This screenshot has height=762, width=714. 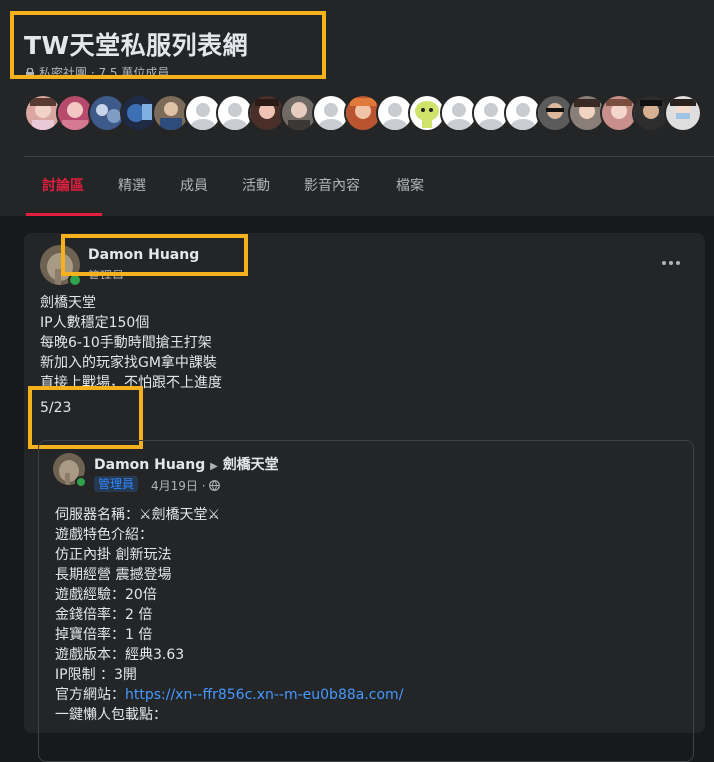 I want to click on tab-discussion: 討論區, so click(x=63, y=186).